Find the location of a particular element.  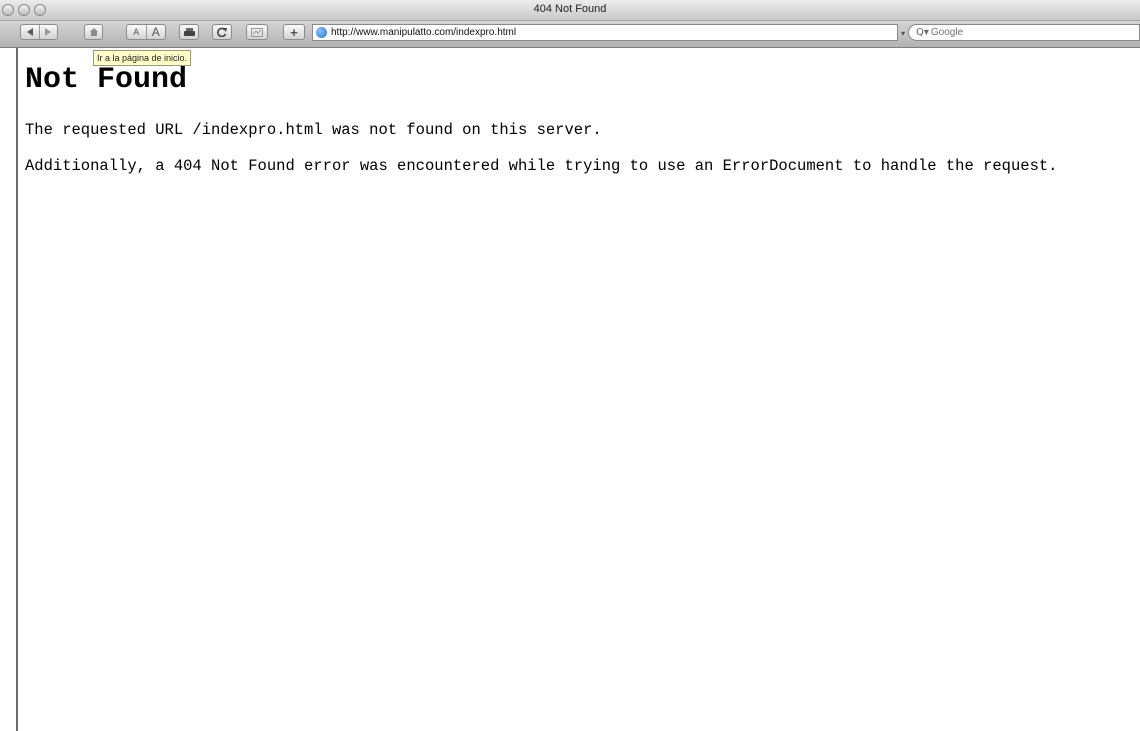

bug-report-button is located at coordinates (257, 32).